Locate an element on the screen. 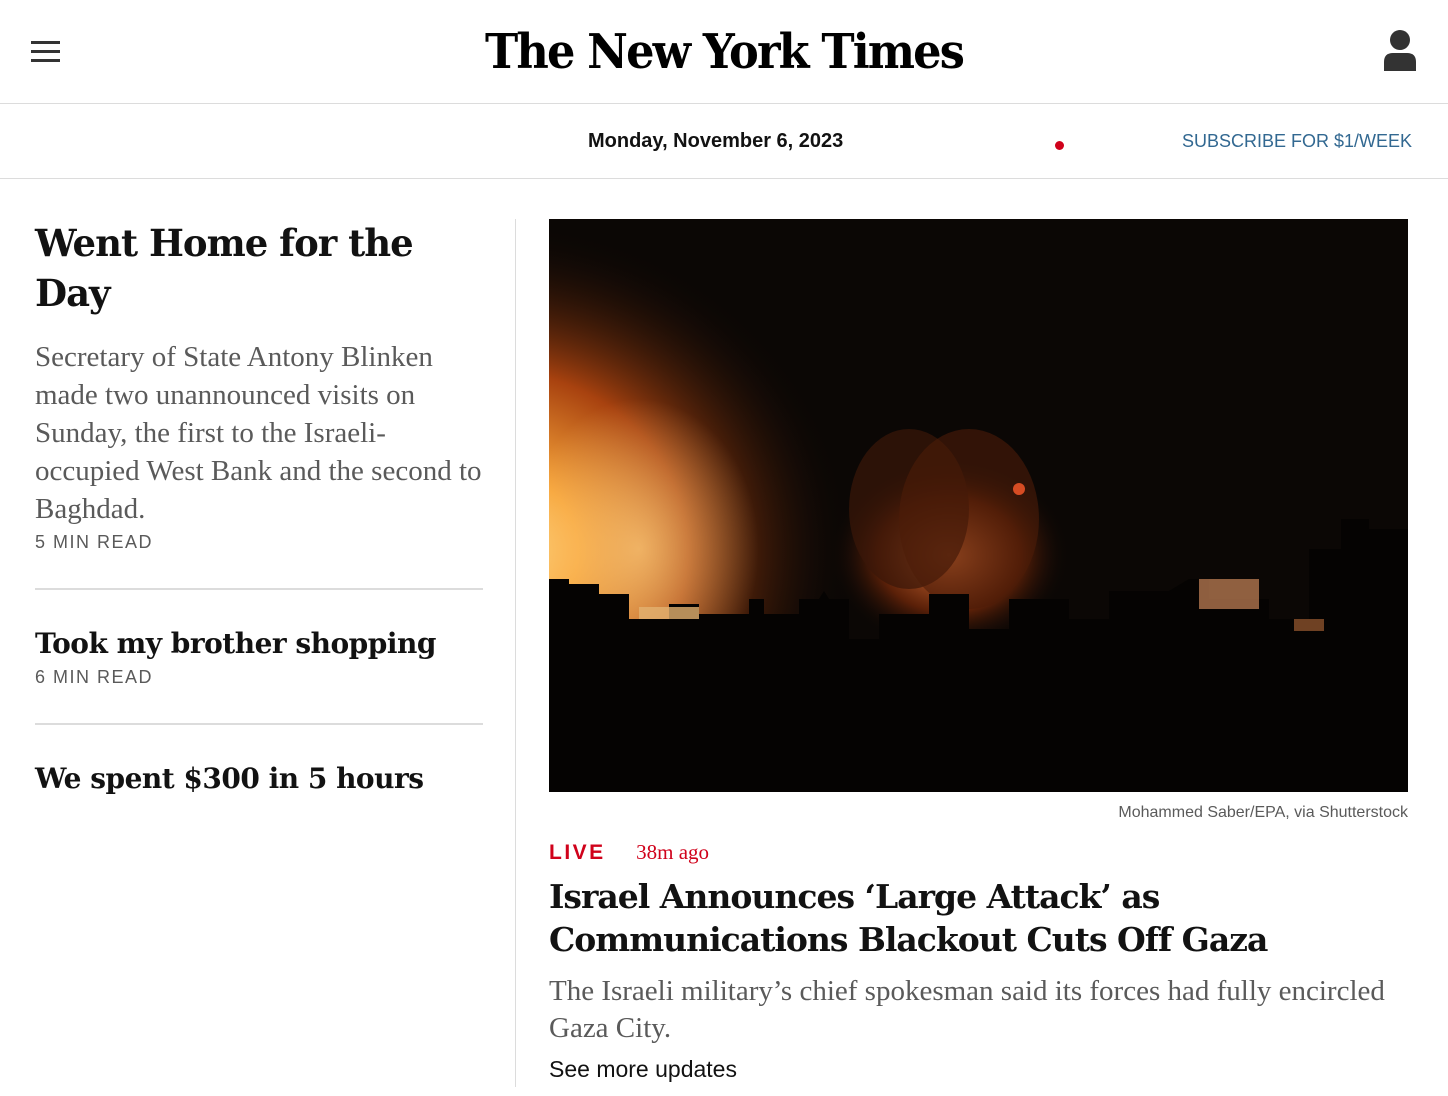 Image resolution: width=1448 pixels, height=1096 pixels. story-item: Took my brother shopping 6 MIN READ is located at coordinates (259, 656).